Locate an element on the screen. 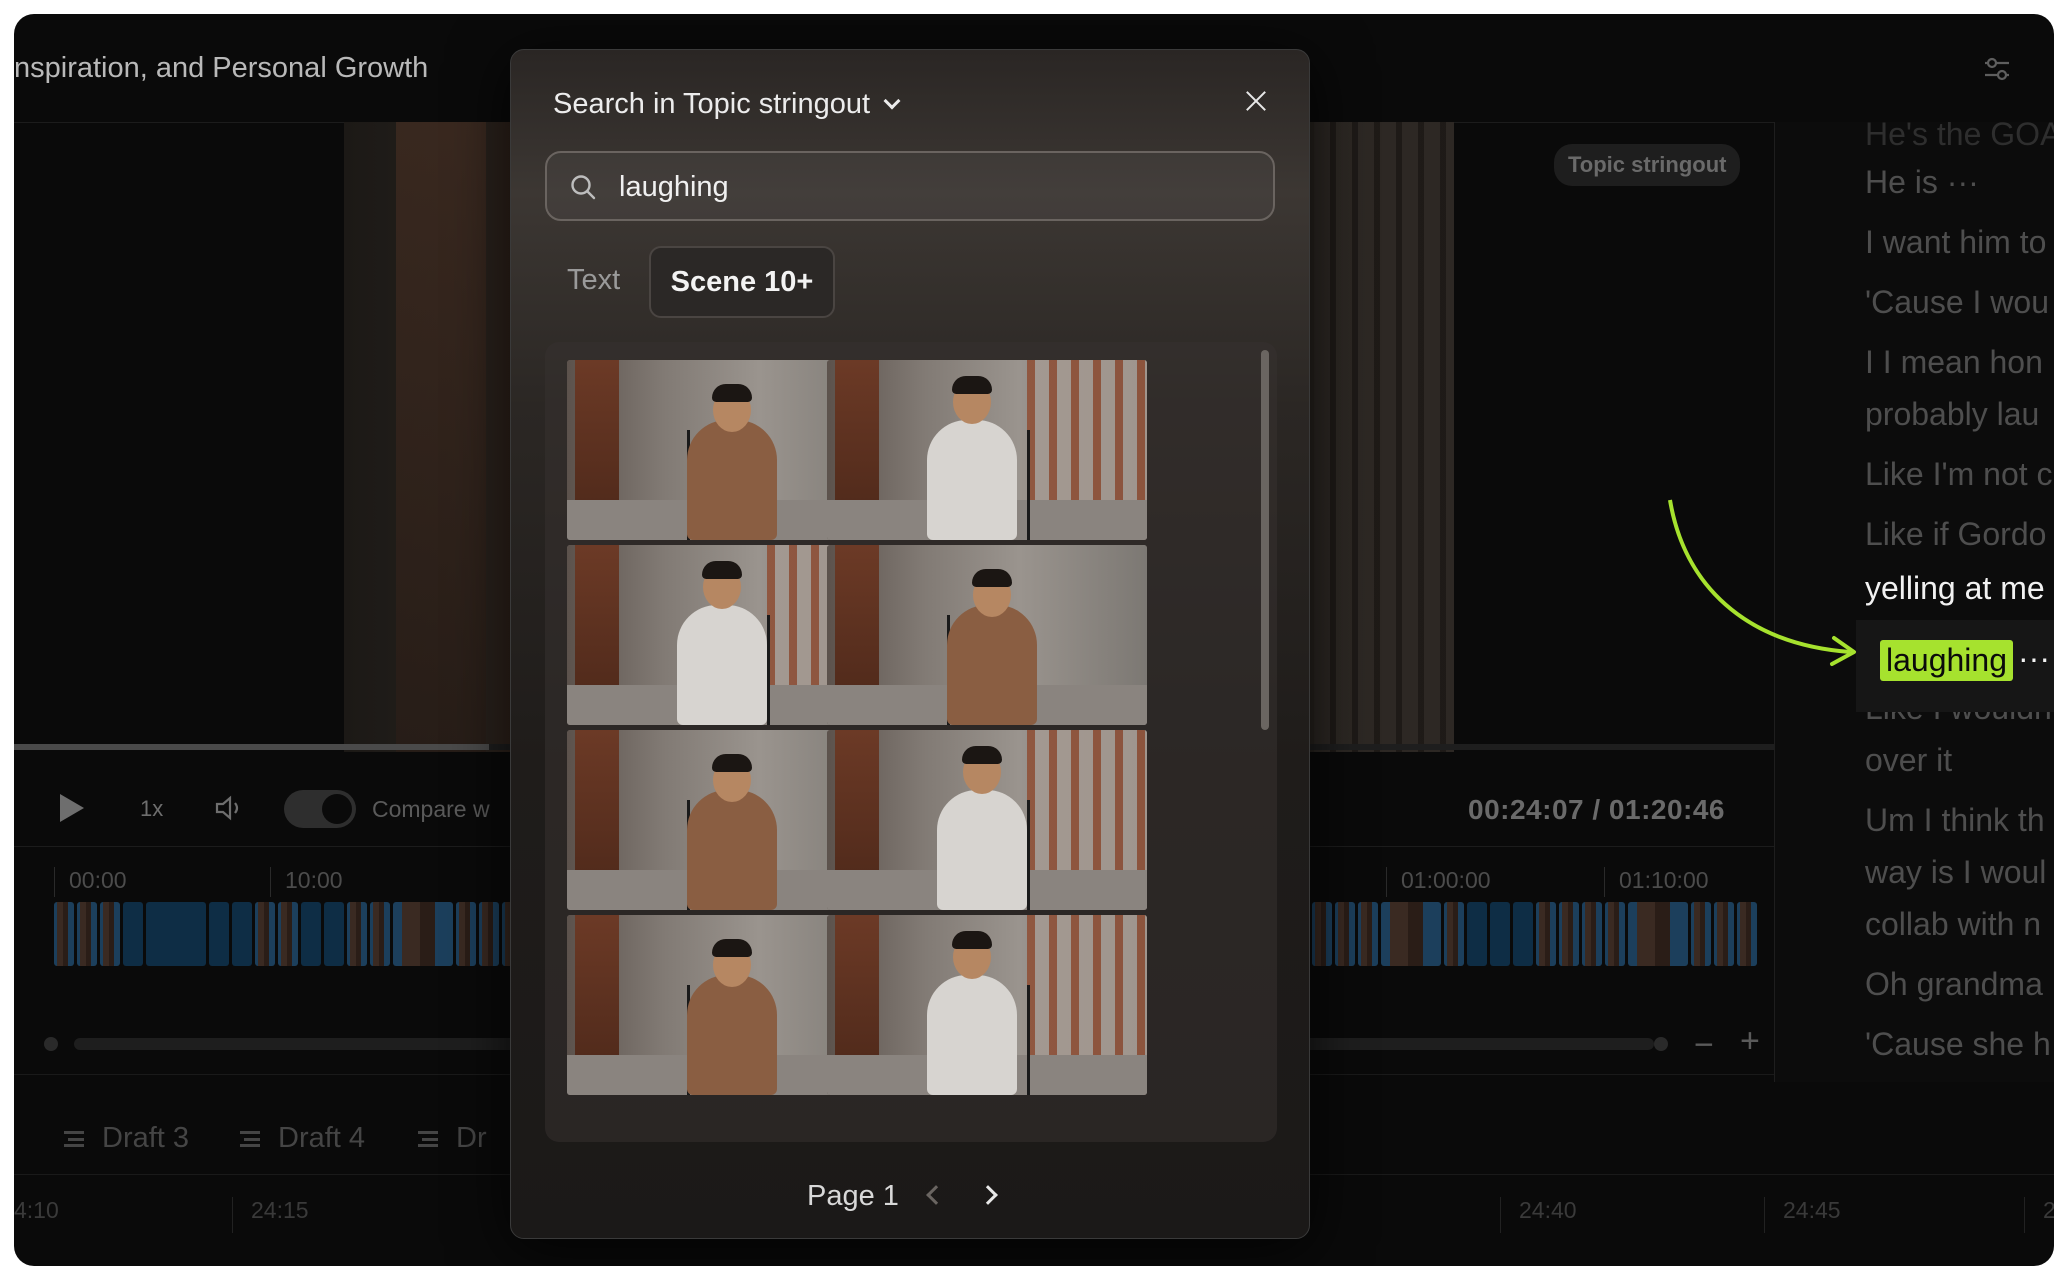 The height and width of the screenshot is (1280, 2068). transcript-line: 'Cause I wou is located at coordinates (1957, 302).